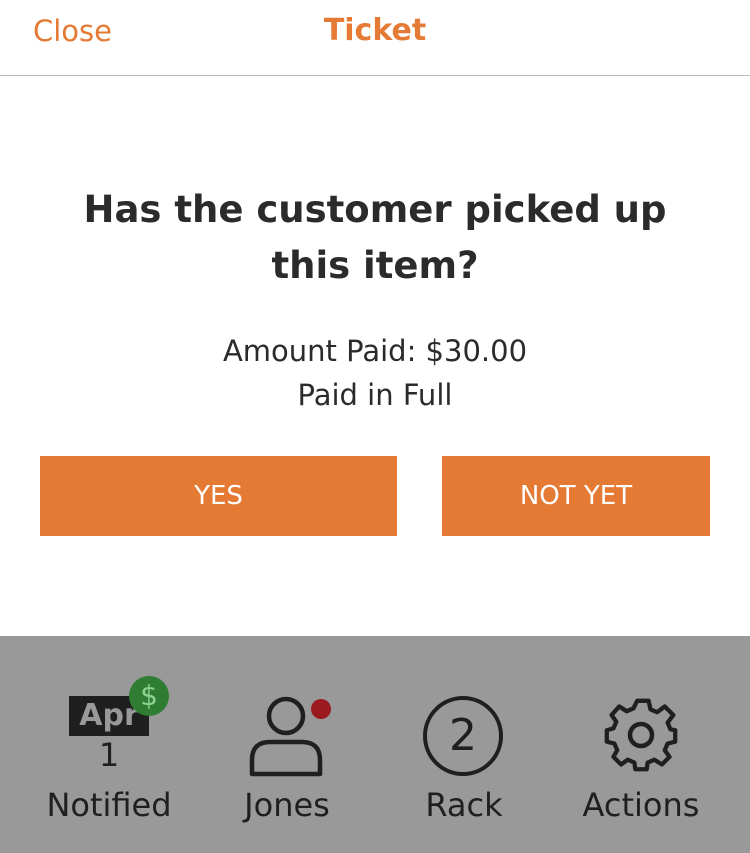 The image size is (750, 853). Describe the element at coordinates (464, 805) in the screenshot. I see `tab-label-rack: Rack` at that location.